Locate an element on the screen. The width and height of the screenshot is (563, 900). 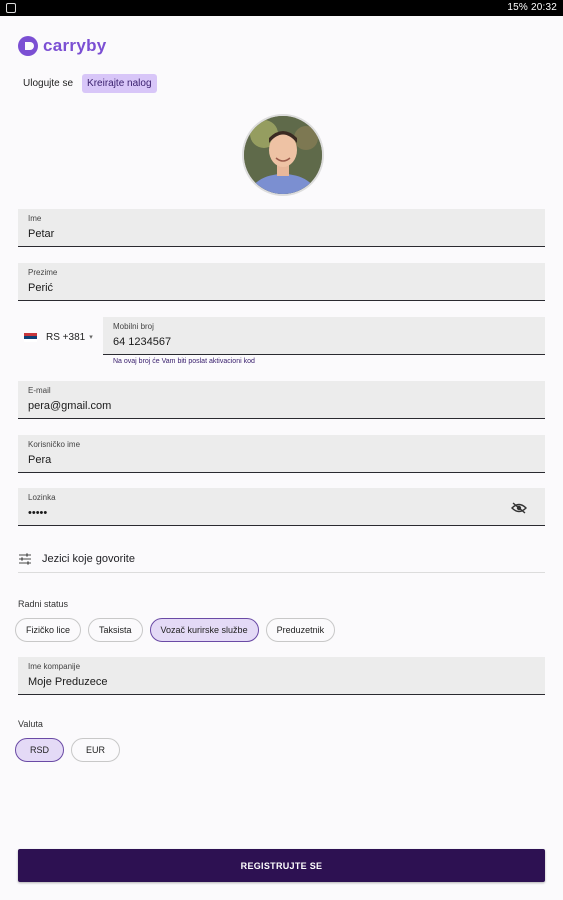
email-label: E-mail is located at coordinates (39, 390).